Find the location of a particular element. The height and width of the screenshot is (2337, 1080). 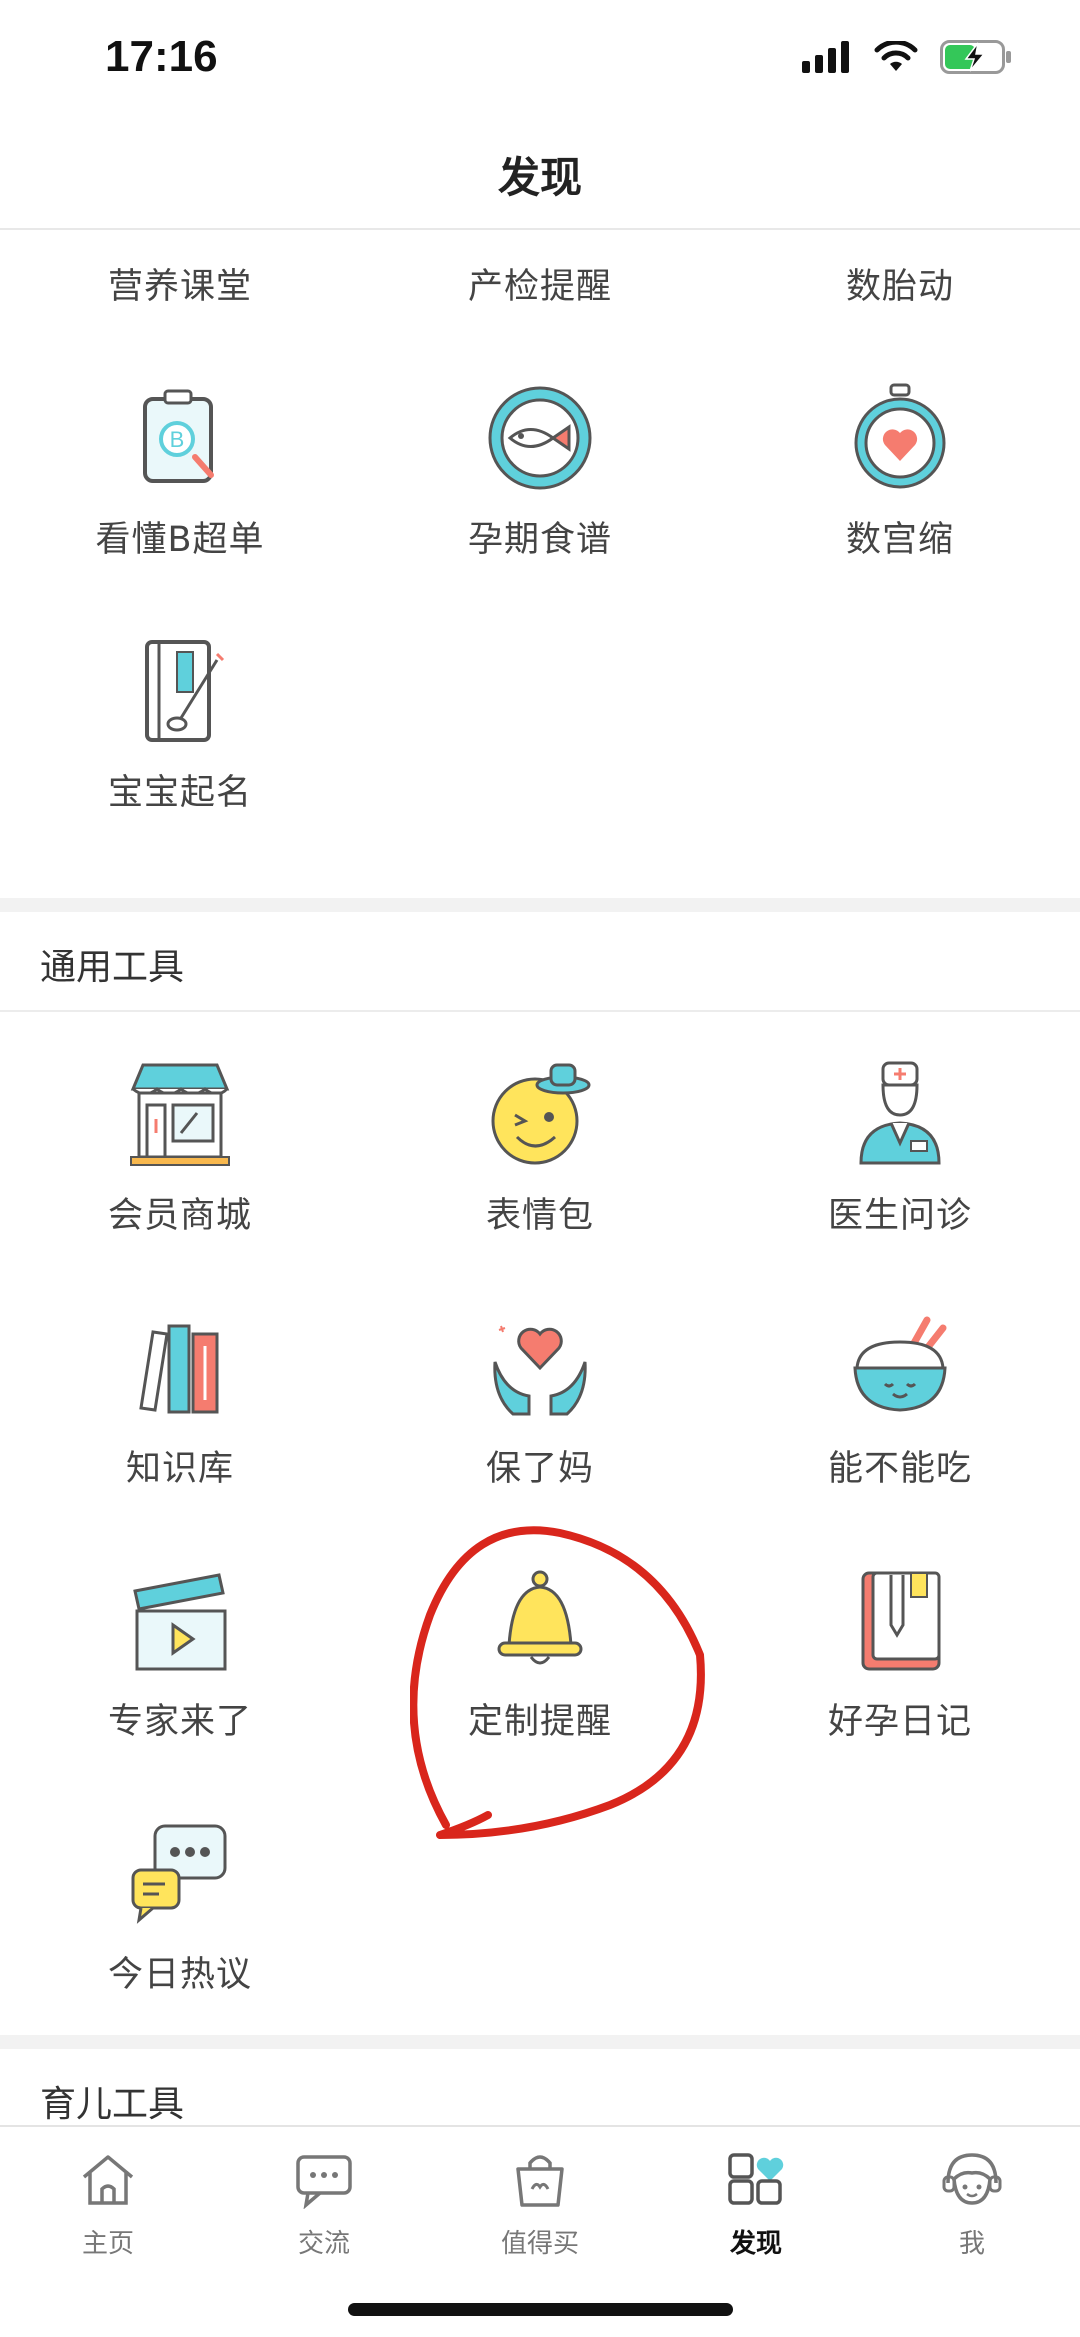

tab-me: 我 is located at coordinates (972, 2202).